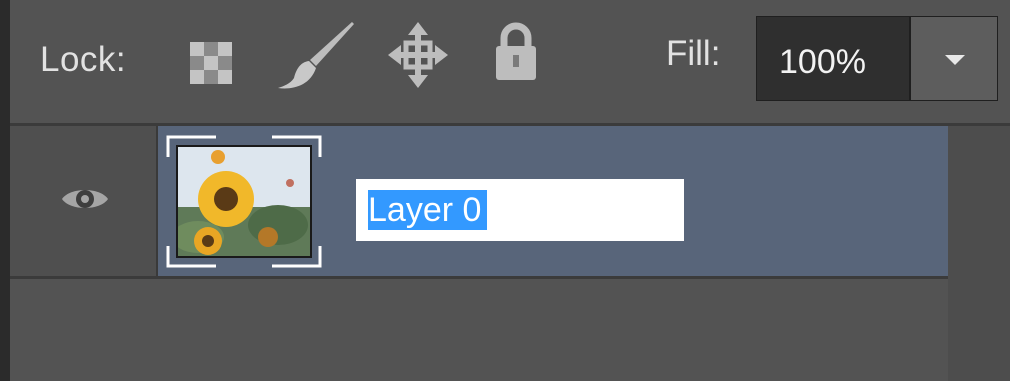 The width and height of the screenshot is (1010, 381). I want to click on fill-input: 100%, so click(833, 58).